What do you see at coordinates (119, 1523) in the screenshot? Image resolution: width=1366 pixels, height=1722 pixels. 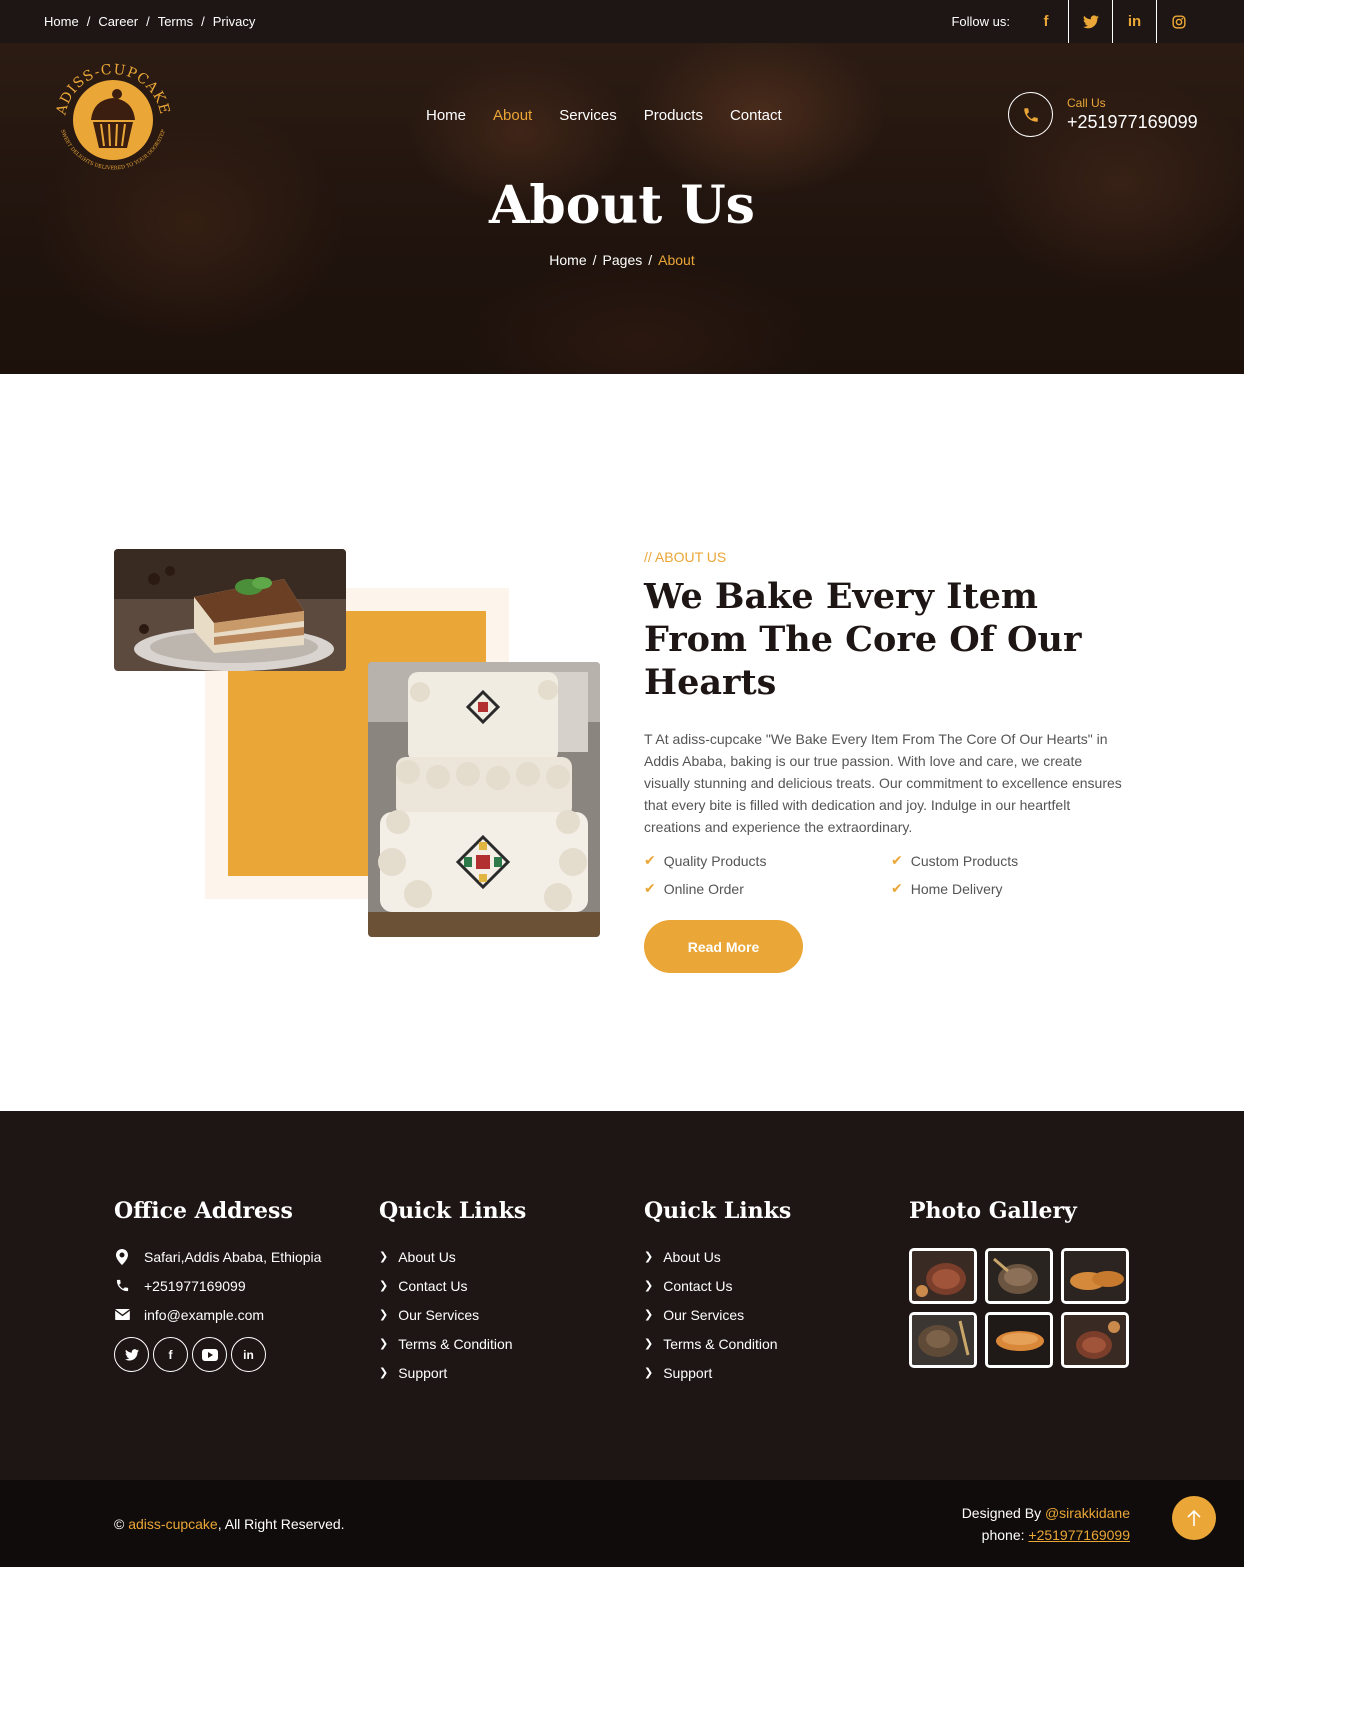 I see `copyright-symbol: ©` at bounding box center [119, 1523].